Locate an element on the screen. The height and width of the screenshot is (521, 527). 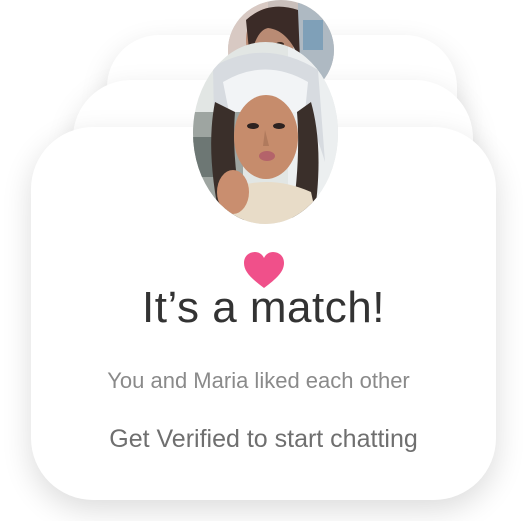
get-verified-link: Get Verified to start chatting is located at coordinates (263, 439).